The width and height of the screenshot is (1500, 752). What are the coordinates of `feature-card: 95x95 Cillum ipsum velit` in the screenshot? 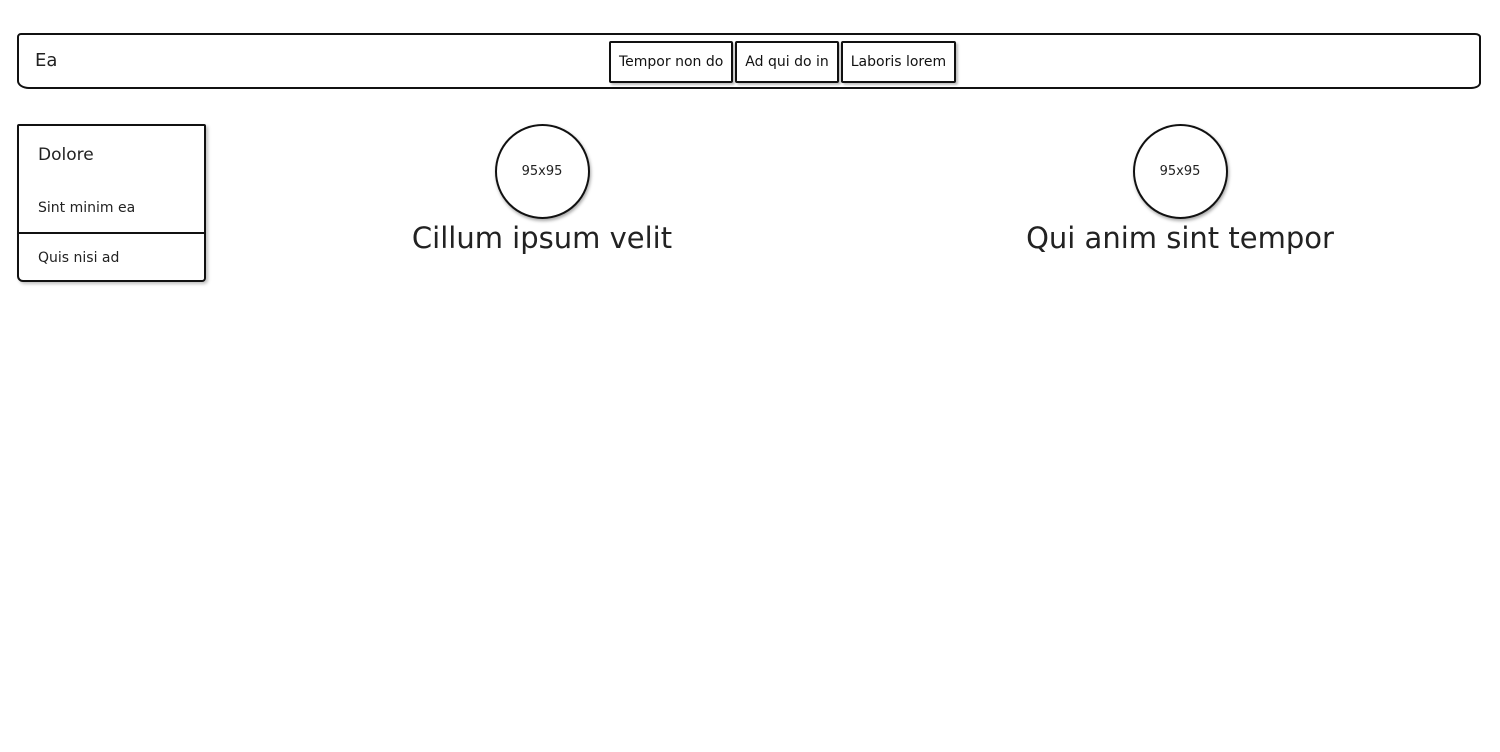 It's located at (542, 189).